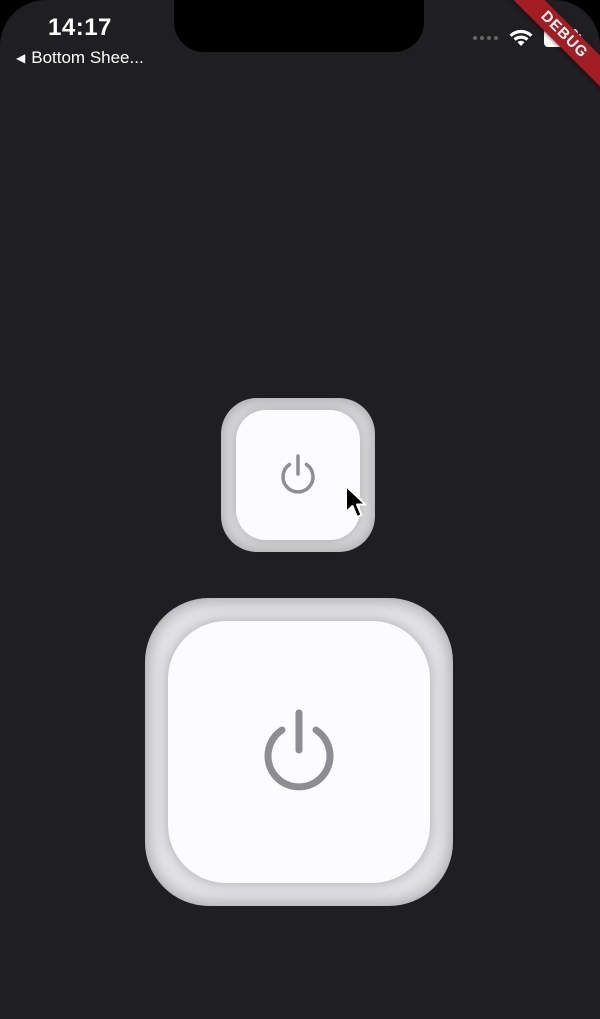  Describe the element at coordinates (80, 27) in the screenshot. I see `status-time: 14:17` at that location.